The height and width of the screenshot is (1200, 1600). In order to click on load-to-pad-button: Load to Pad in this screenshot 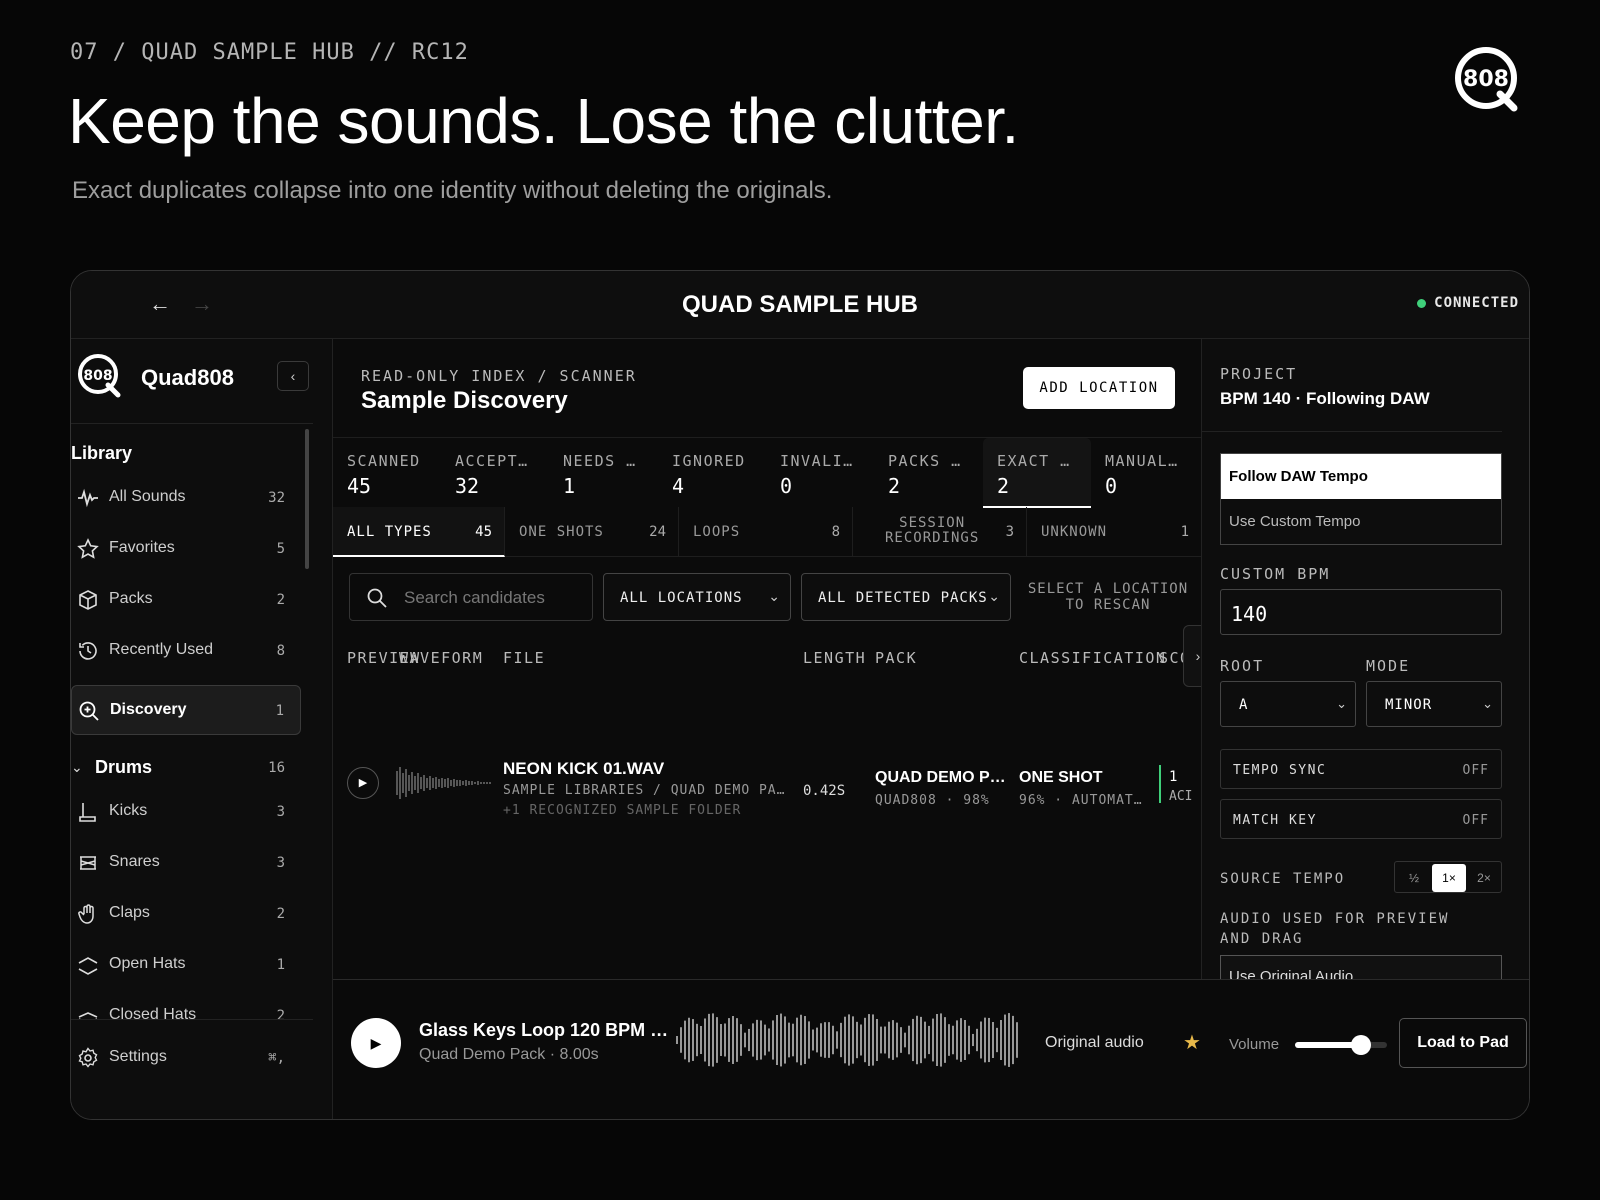, I will do `click(1463, 1043)`.